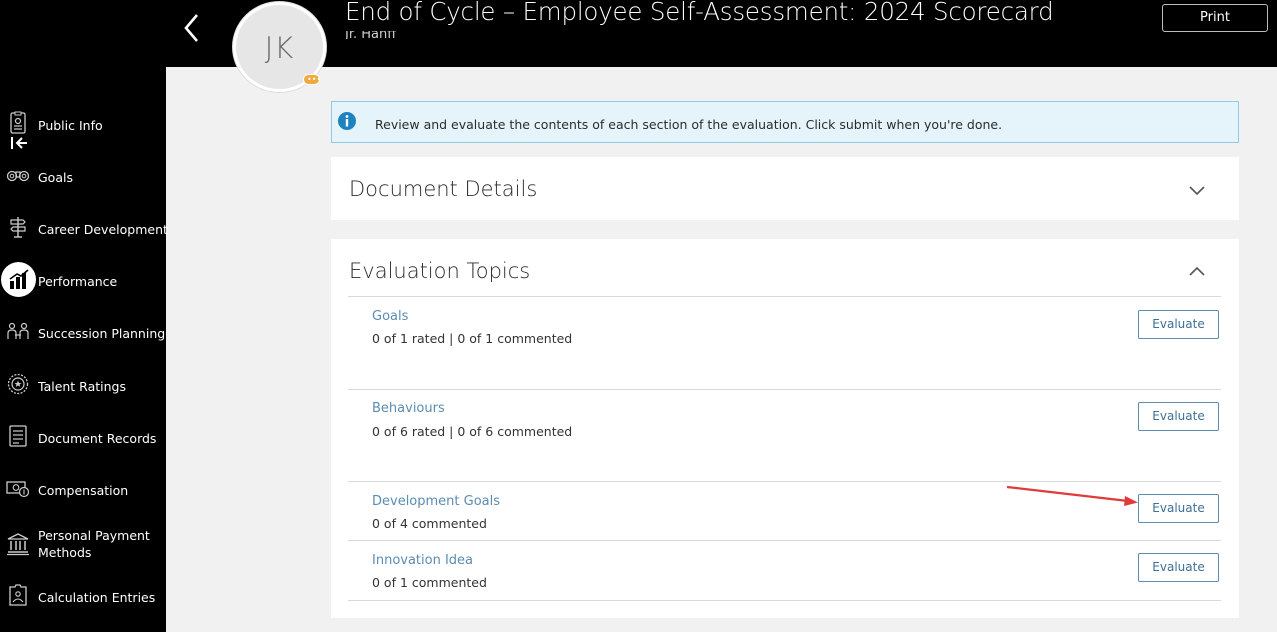 The width and height of the screenshot is (1277, 632). I want to click on sidebar-item-label: Document Records, so click(97, 438).